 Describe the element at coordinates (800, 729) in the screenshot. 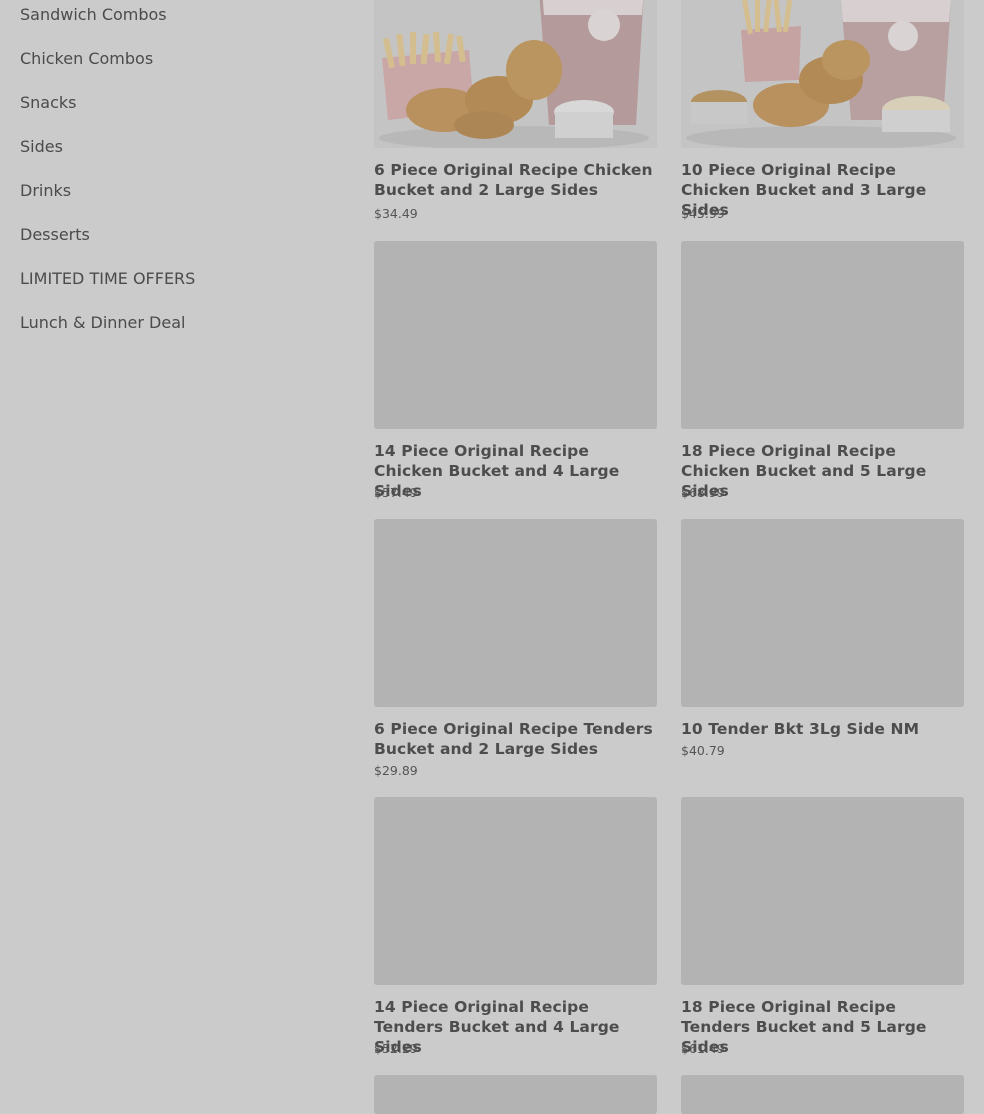

I see `product-name: 10 Tender Bkt 3Lg Side NM` at that location.